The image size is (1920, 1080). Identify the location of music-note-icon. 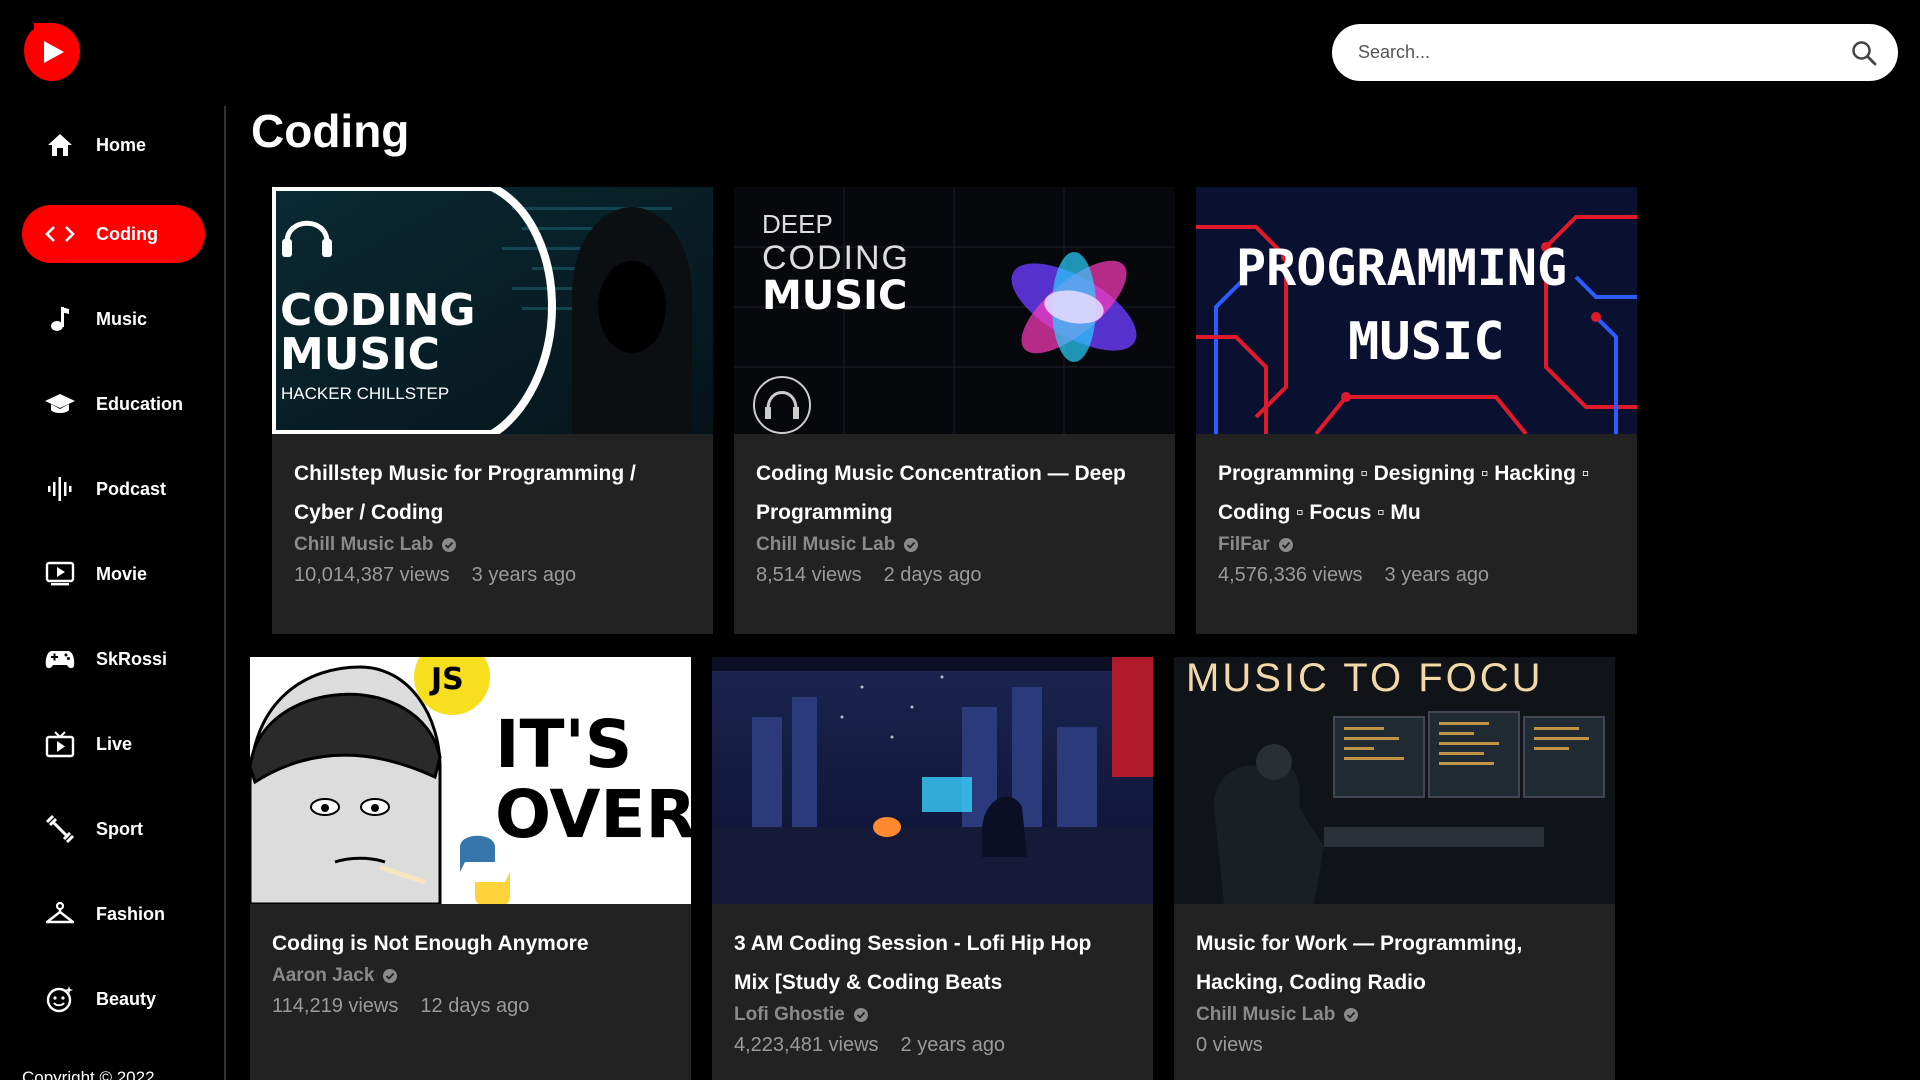
(60, 319).